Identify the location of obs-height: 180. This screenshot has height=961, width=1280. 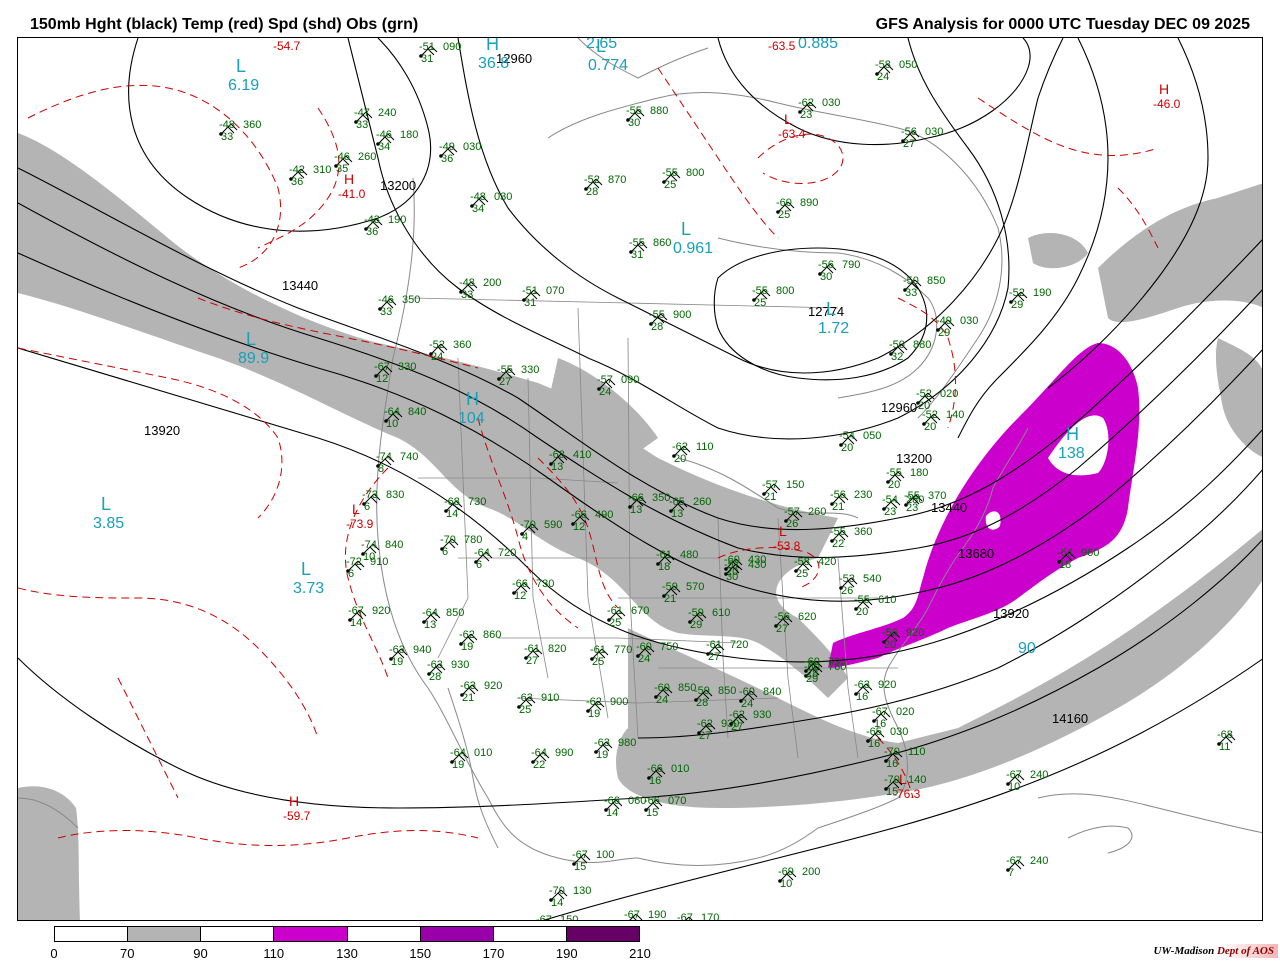
(409, 135).